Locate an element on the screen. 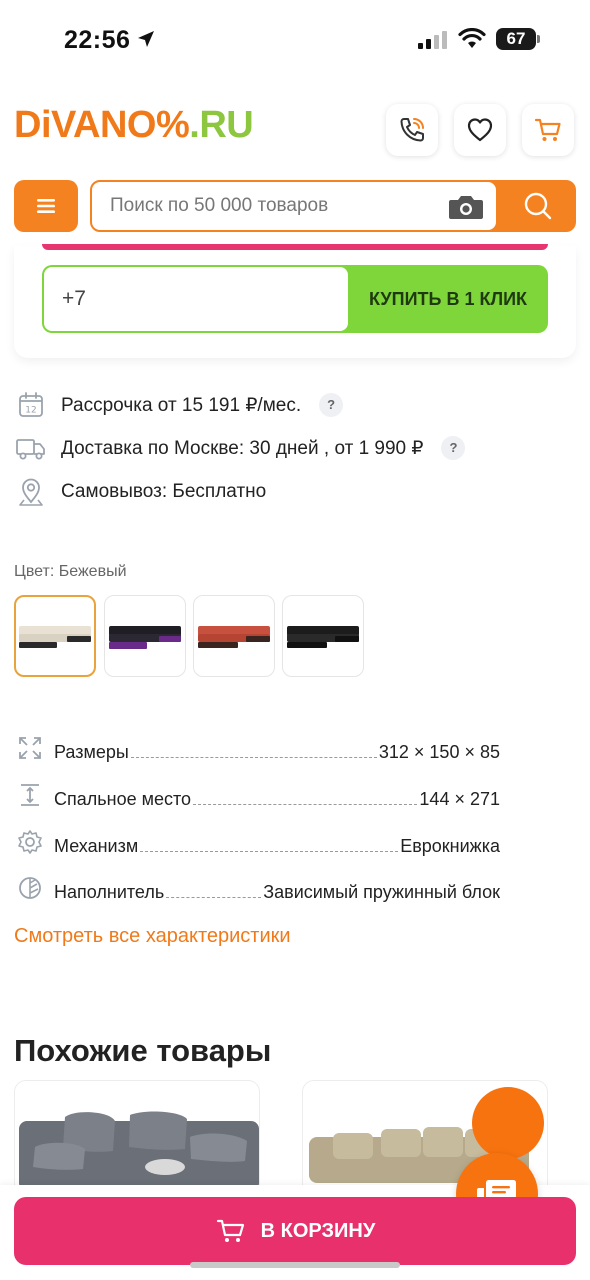 This screenshot has width=590, height=1280. heart-icon is located at coordinates (480, 130).